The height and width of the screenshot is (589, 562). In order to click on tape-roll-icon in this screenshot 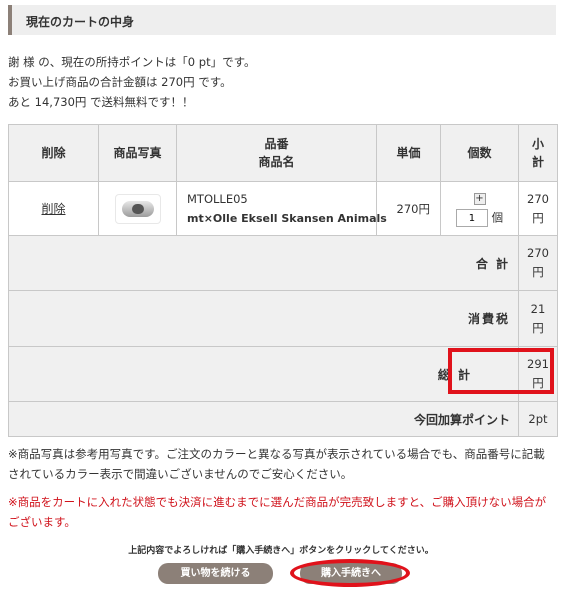, I will do `click(137, 208)`.